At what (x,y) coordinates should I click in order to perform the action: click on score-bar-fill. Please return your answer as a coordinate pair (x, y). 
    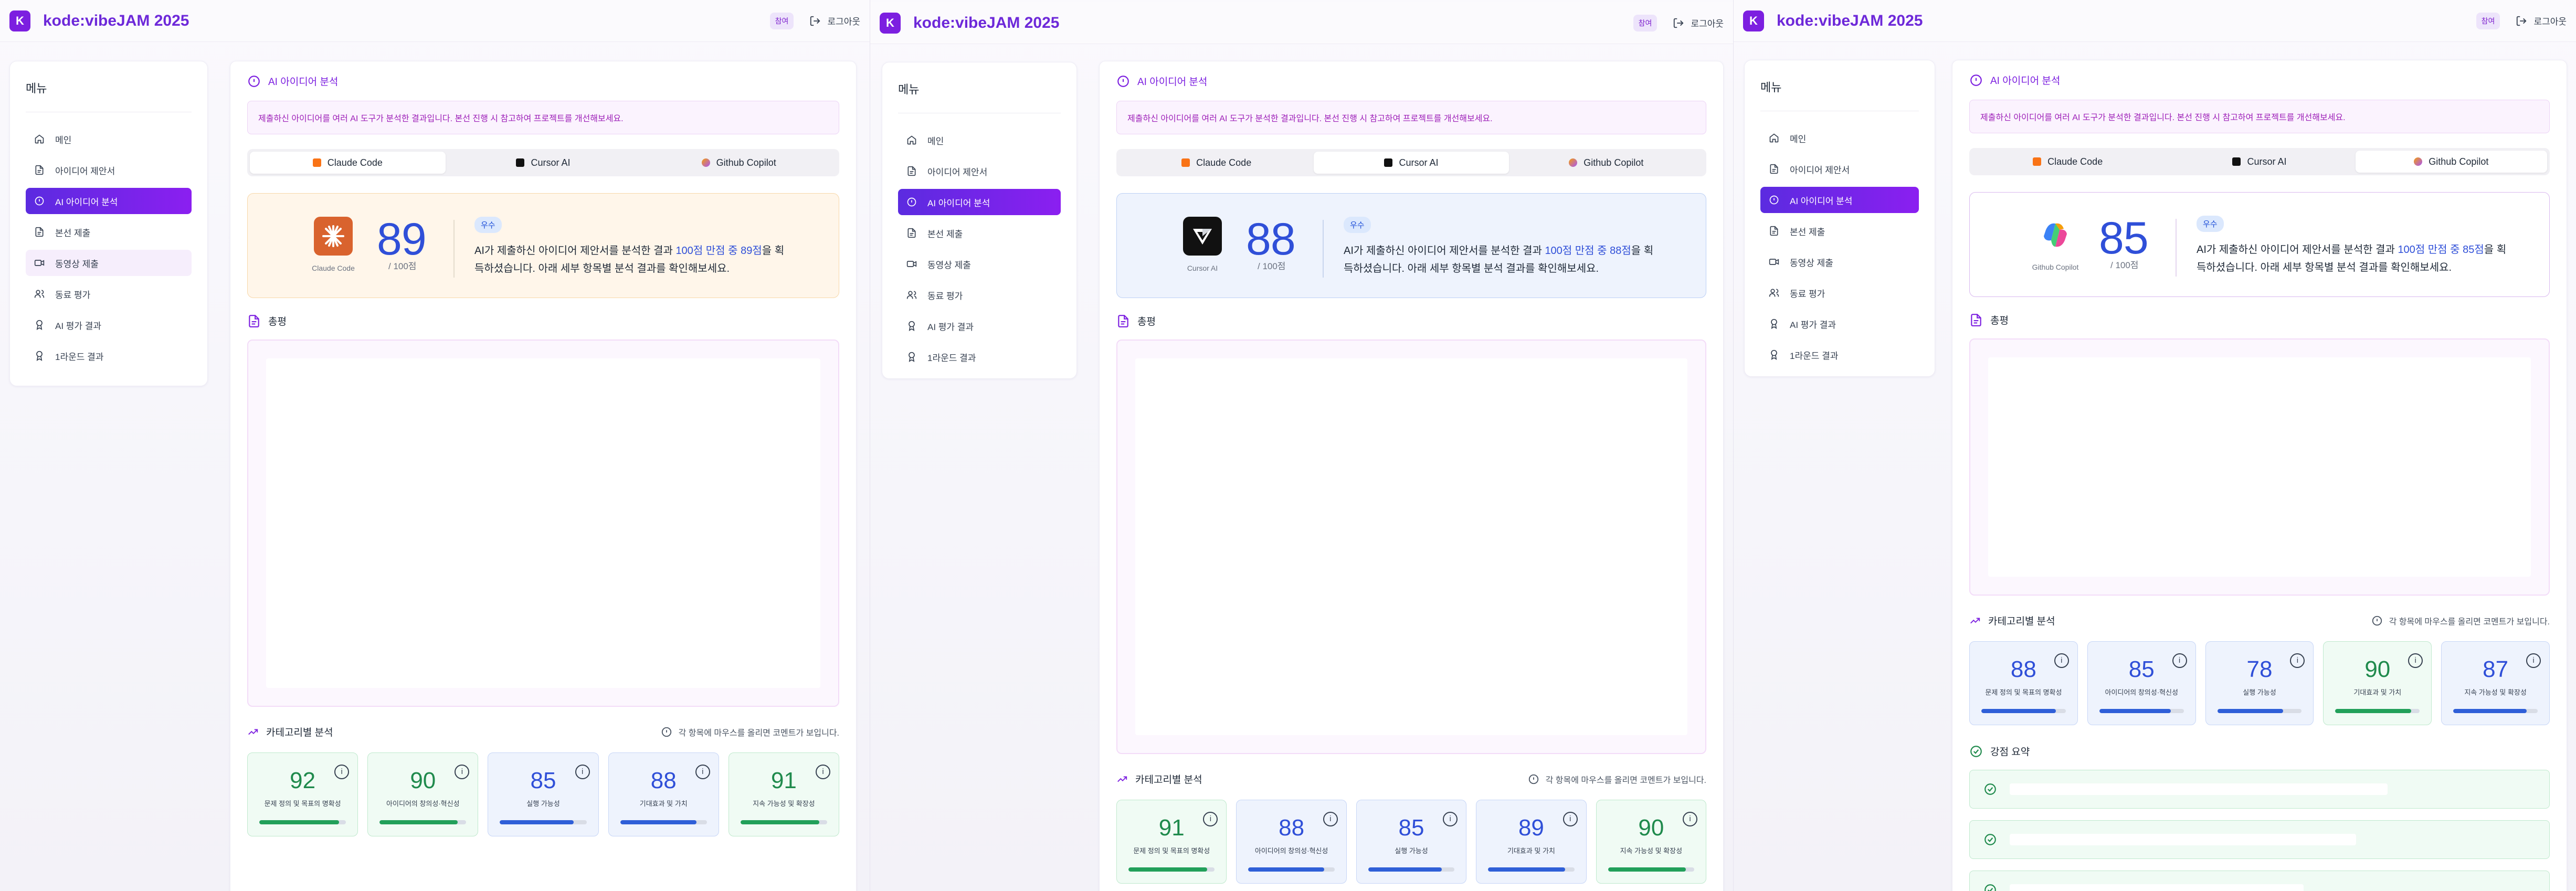
    Looking at the image, I should click on (1405, 869).